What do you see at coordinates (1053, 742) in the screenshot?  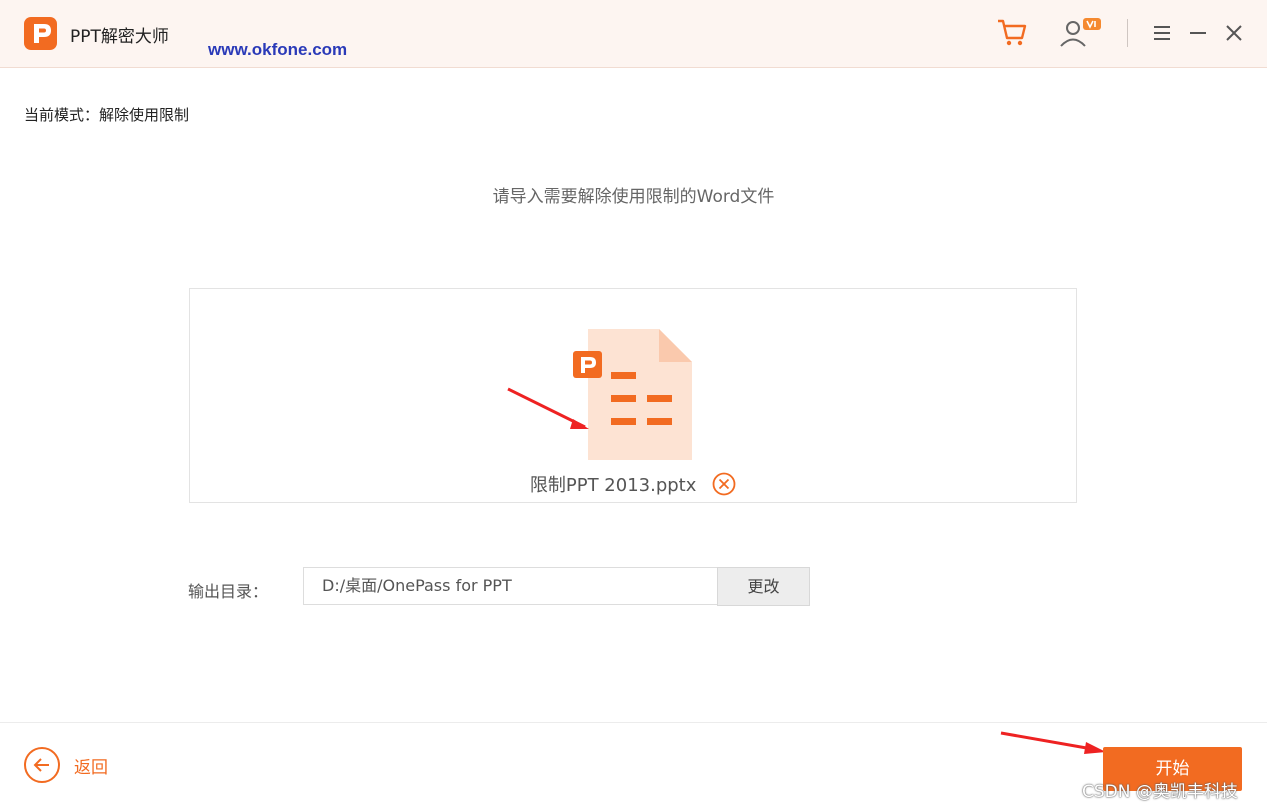 I see `annotation-arrow-start` at bounding box center [1053, 742].